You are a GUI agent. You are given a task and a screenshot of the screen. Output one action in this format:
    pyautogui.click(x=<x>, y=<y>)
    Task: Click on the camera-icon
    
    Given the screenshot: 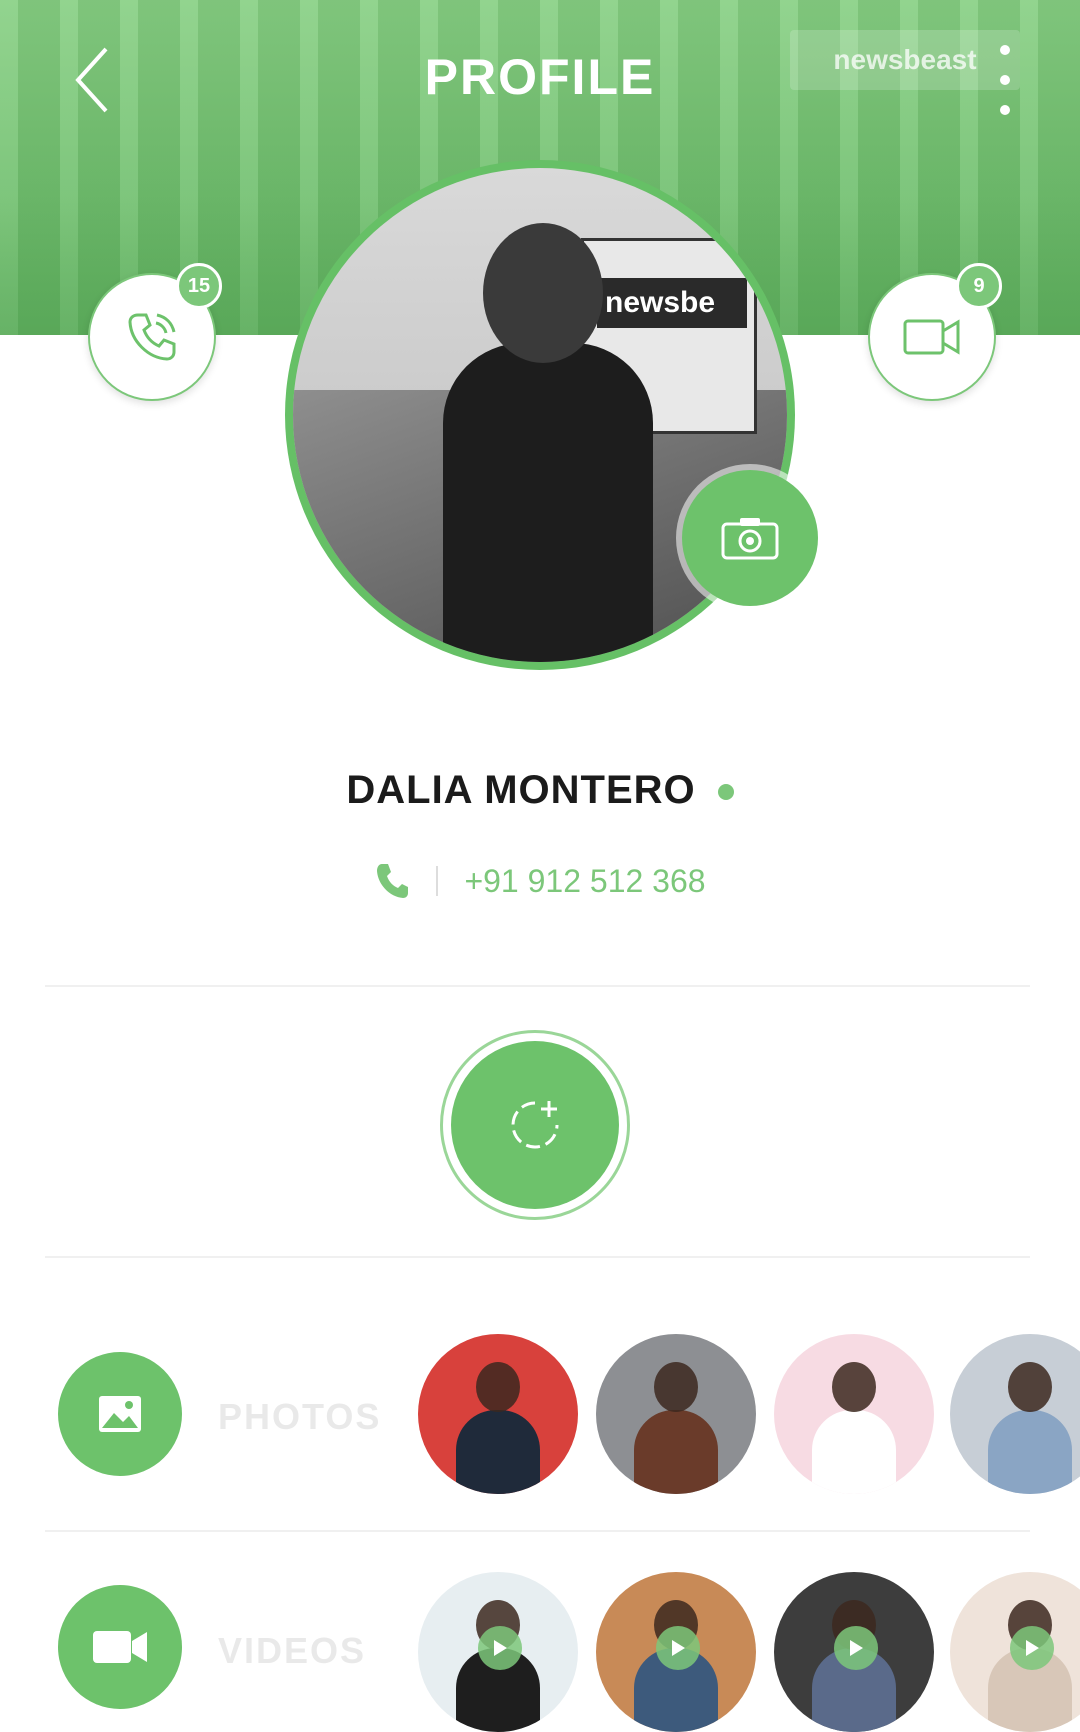 What is the action you would take?
    pyautogui.click(x=750, y=539)
    